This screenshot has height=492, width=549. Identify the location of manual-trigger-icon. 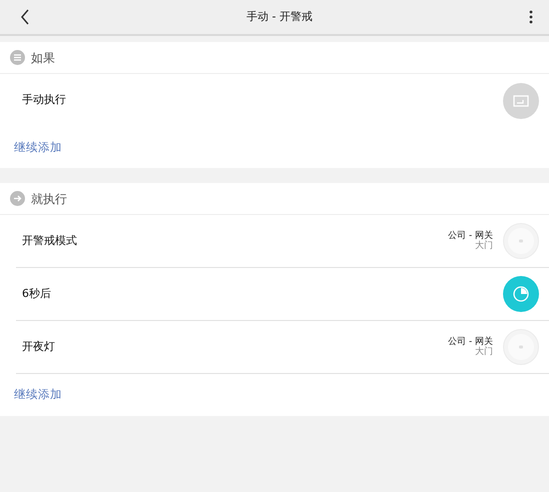
(521, 100).